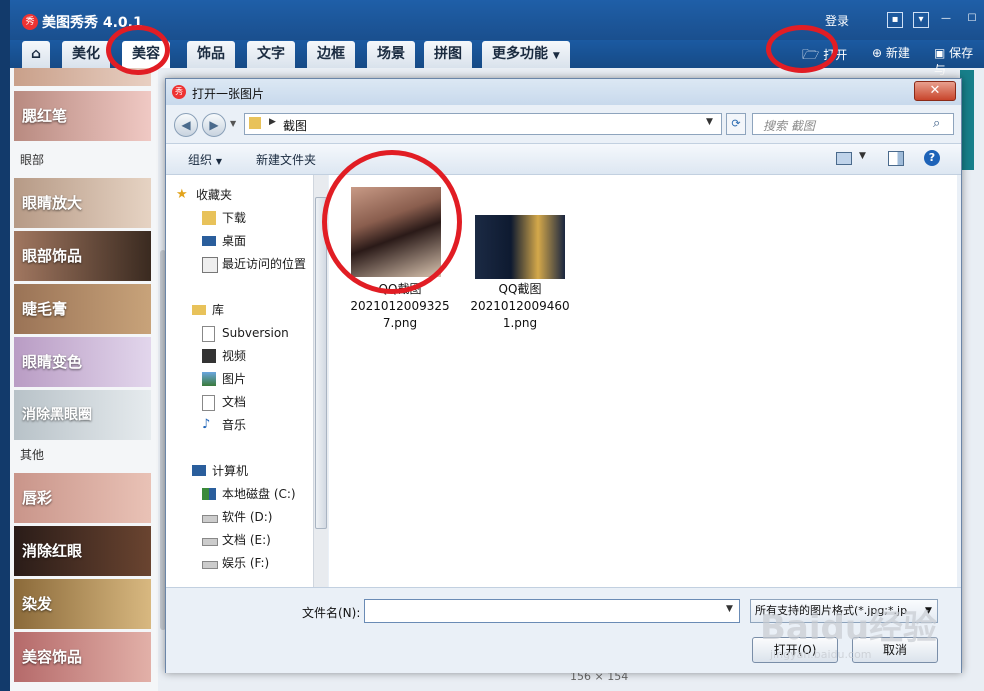 The width and height of the screenshot is (984, 691). Describe the element at coordinates (264, 264) in the screenshot. I see `nav-label: 最近访问的位置` at that location.